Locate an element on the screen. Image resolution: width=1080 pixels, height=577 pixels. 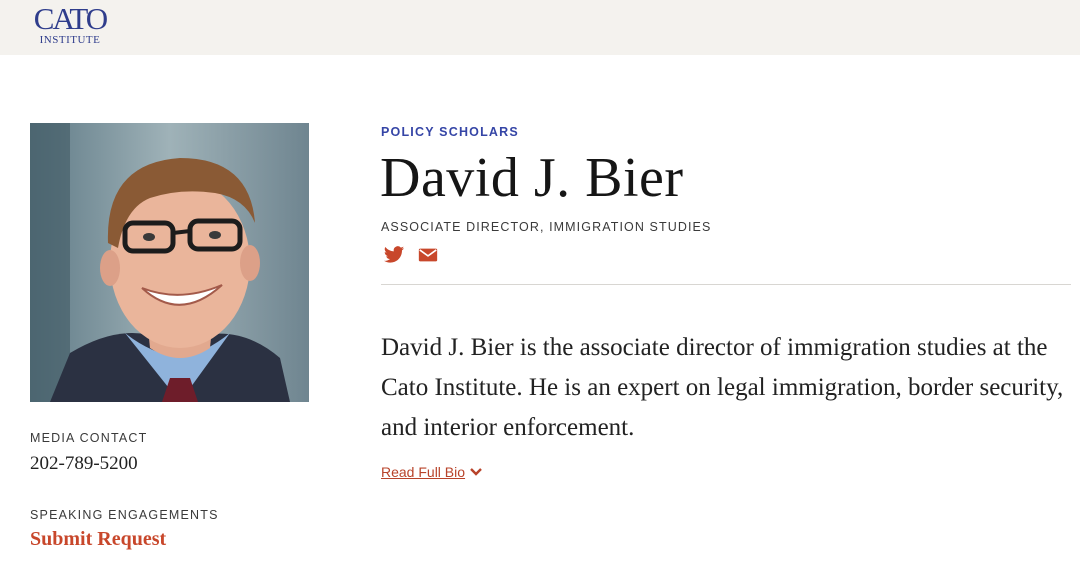
media-contact-phone: 202-789-5200 is located at coordinates (84, 464).